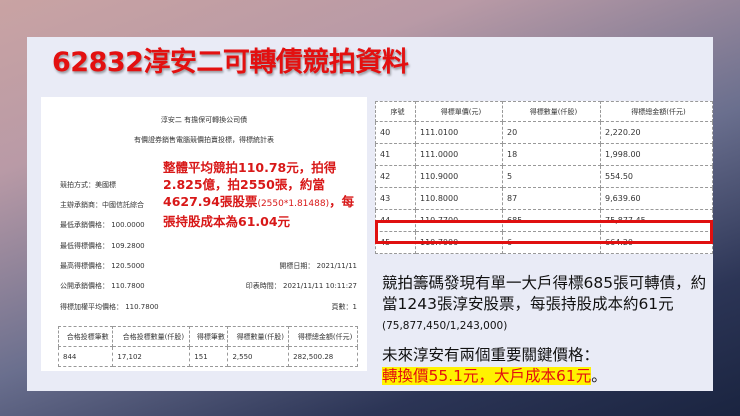 The image size is (740, 416). What do you see at coordinates (102, 225) in the screenshot?
I see `doc-label: 最低承銷價格： 100.0000` at bounding box center [102, 225].